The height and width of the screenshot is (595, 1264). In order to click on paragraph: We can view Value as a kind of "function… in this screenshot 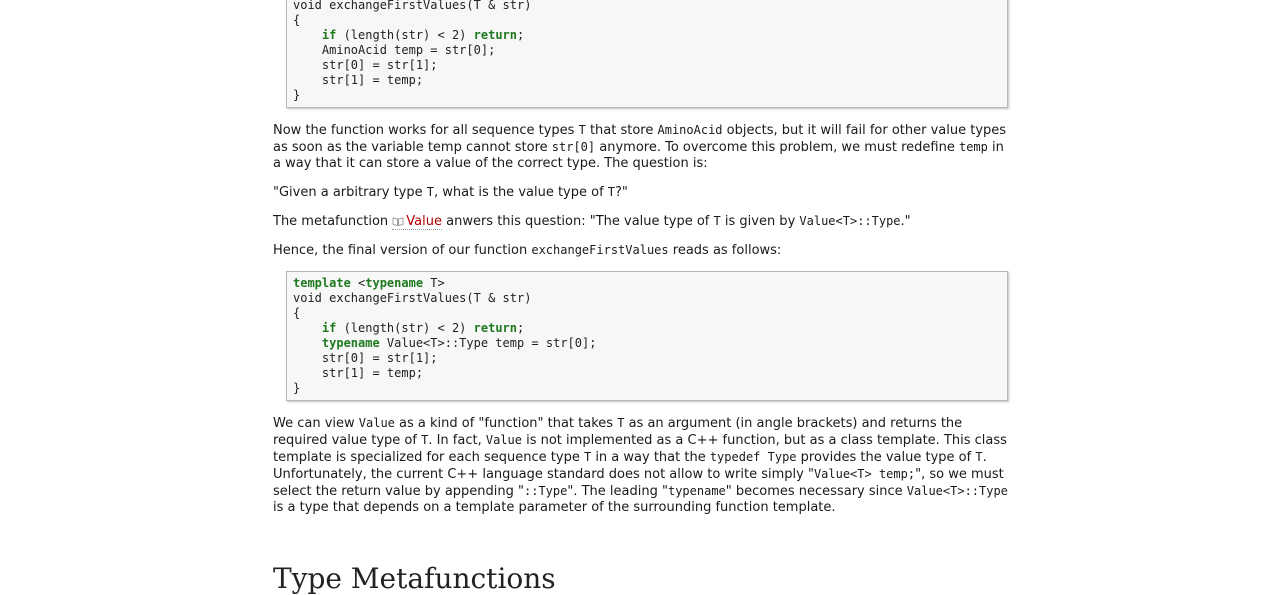, I will do `click(640, 465)`.